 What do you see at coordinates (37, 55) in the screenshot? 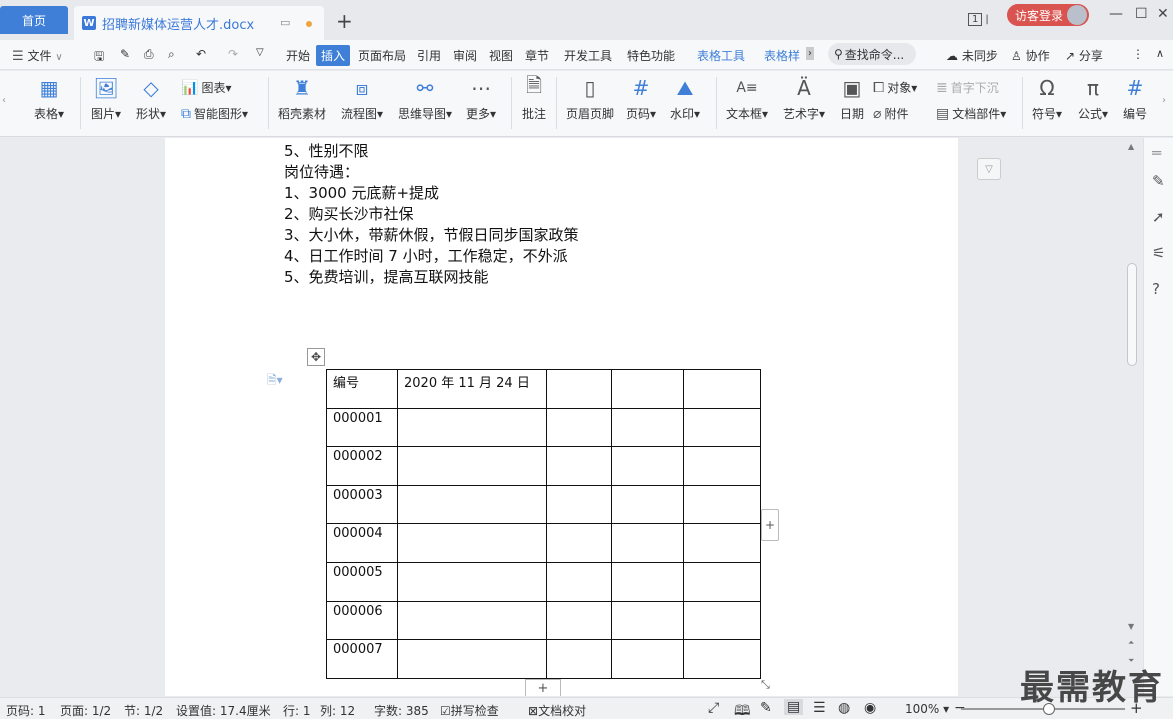
I see `file-menu: ☰ 文件 ∨` at bounding box center [37, 55].